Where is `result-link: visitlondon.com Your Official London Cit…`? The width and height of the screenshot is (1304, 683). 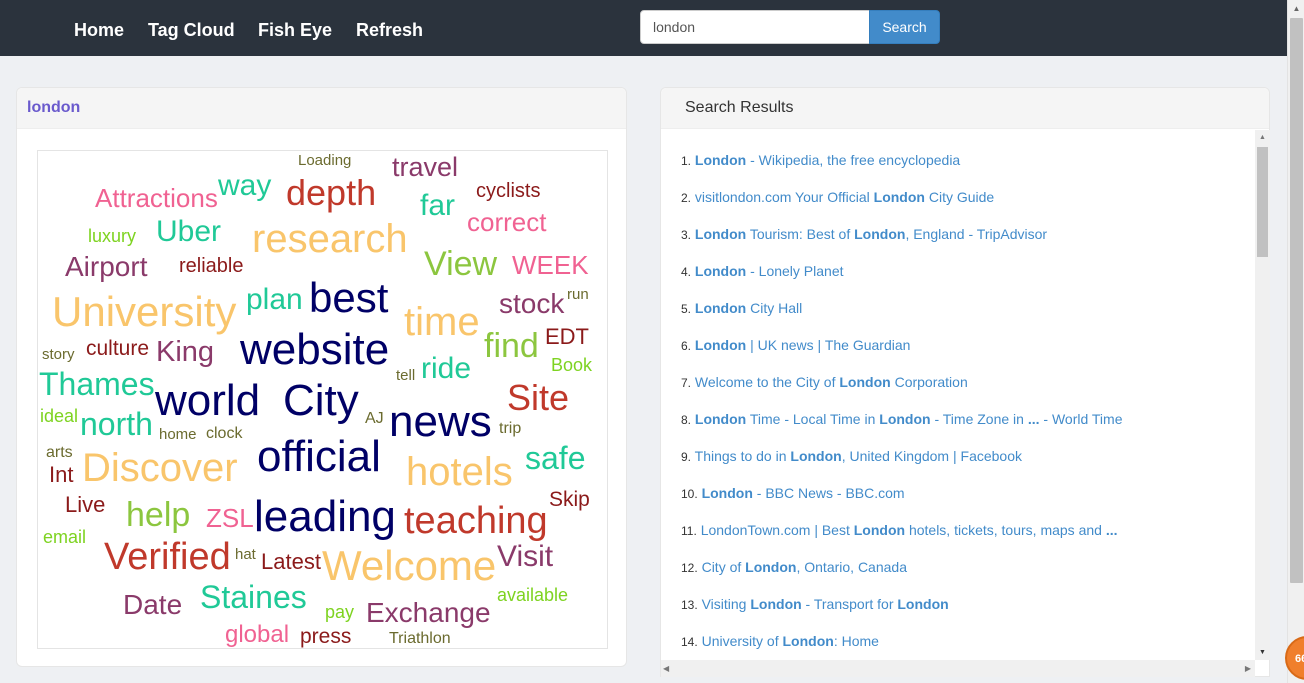
result-link: visitlondon.com Your Official London Cit… is located at coordinates (844, 197).